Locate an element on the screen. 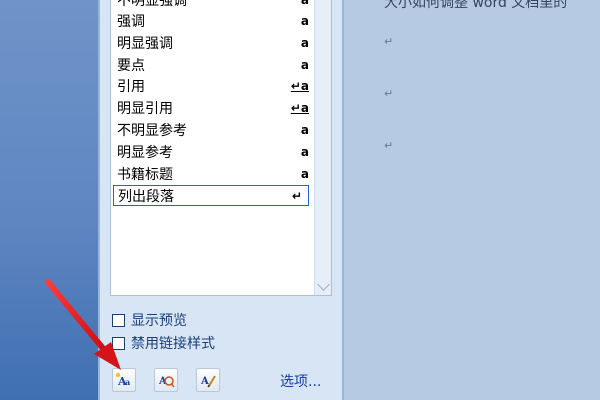 The height and width of the screenshot is (400, 600). red-pointer-arrow-icon is located at coordinates (83, 324).